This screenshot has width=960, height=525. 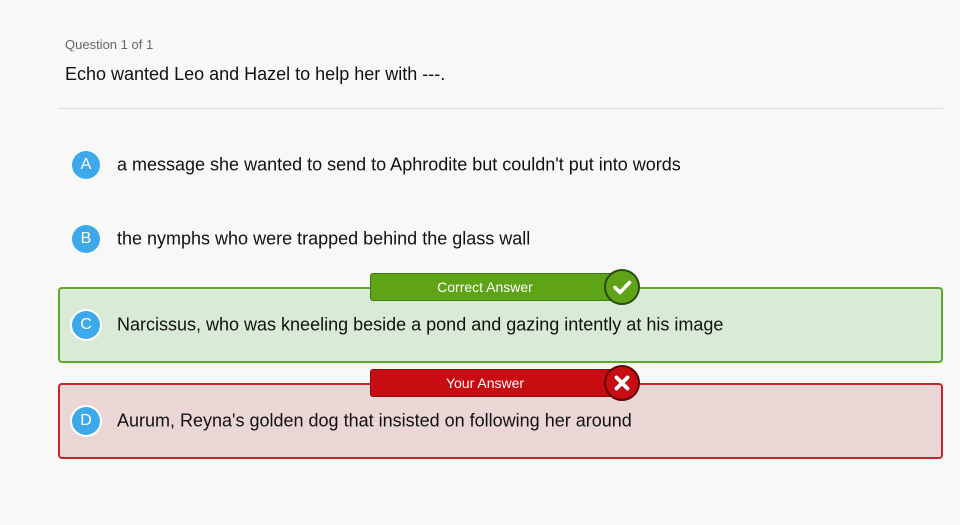 What do you see at coordinates (86, 325) in the screenshot?
I see `option-letter-badge: C` at bounding box center [86, 325].